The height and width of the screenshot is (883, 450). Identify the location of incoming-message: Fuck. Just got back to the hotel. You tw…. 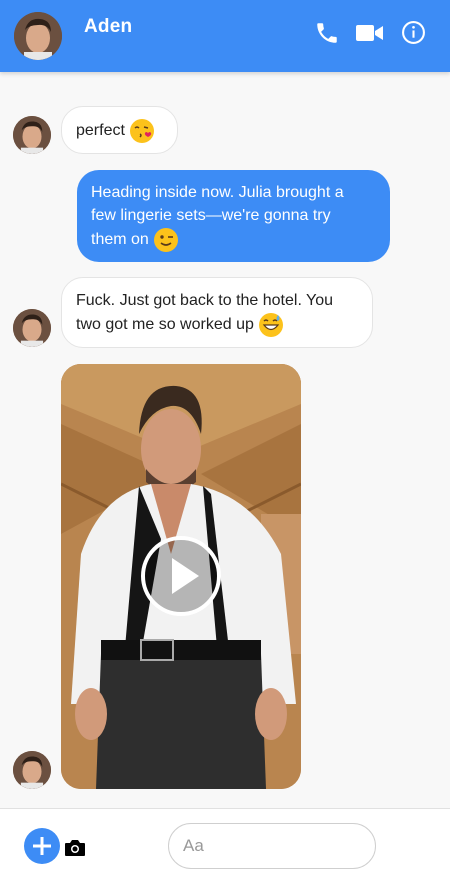
(217, 312).